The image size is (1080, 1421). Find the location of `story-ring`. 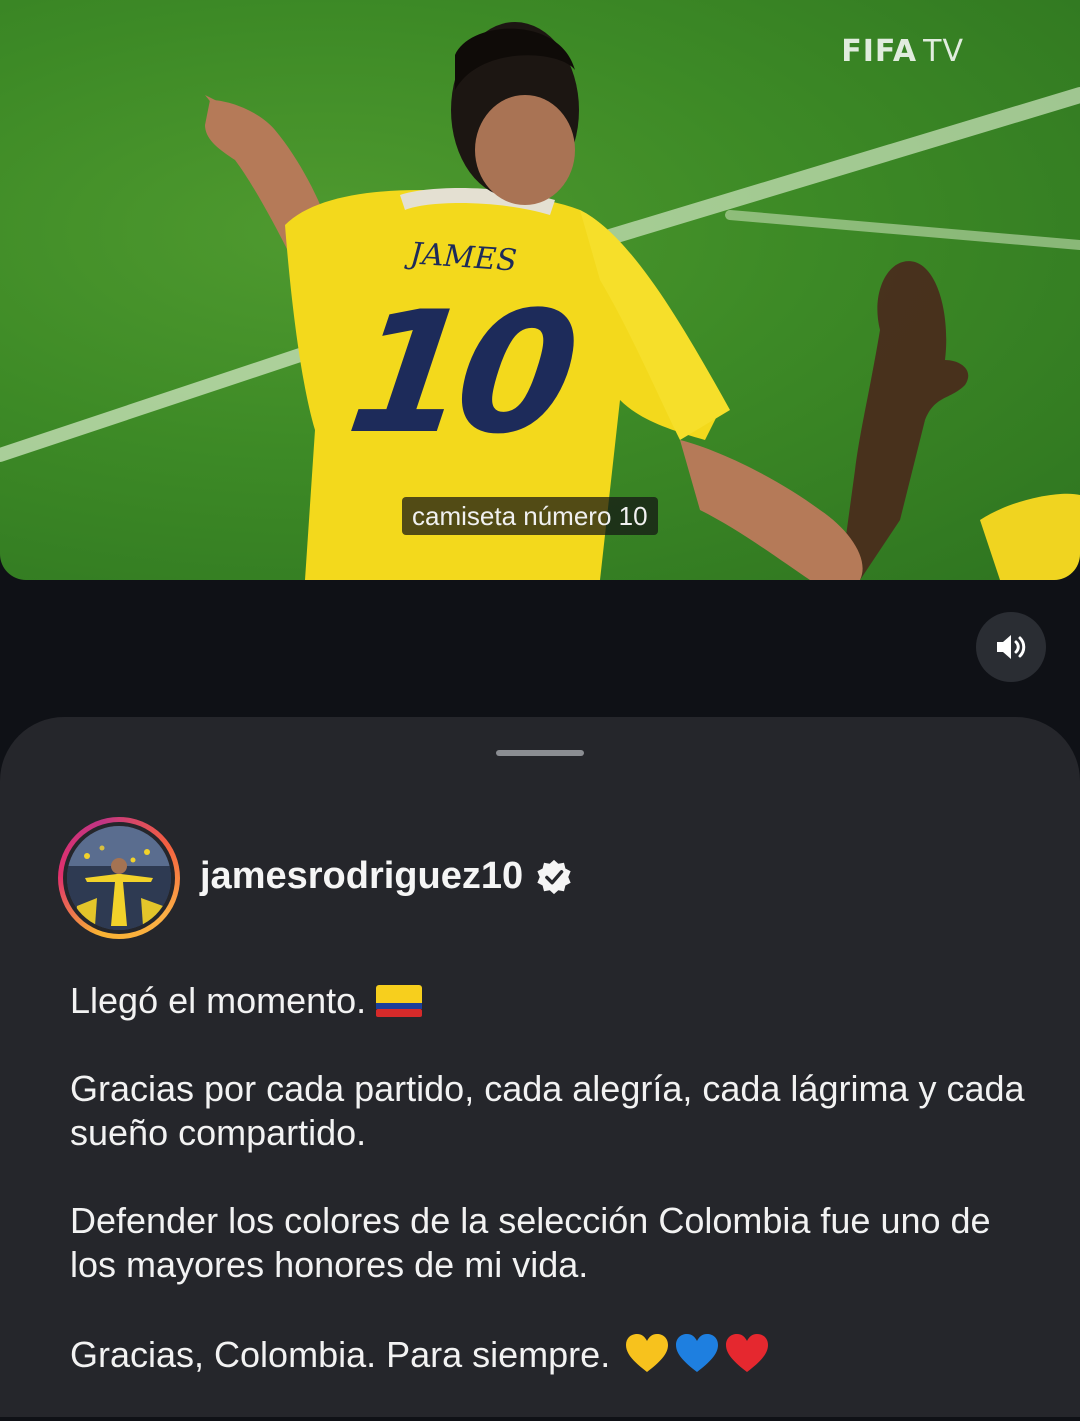

story-ring is located at coordinates (119, 878).